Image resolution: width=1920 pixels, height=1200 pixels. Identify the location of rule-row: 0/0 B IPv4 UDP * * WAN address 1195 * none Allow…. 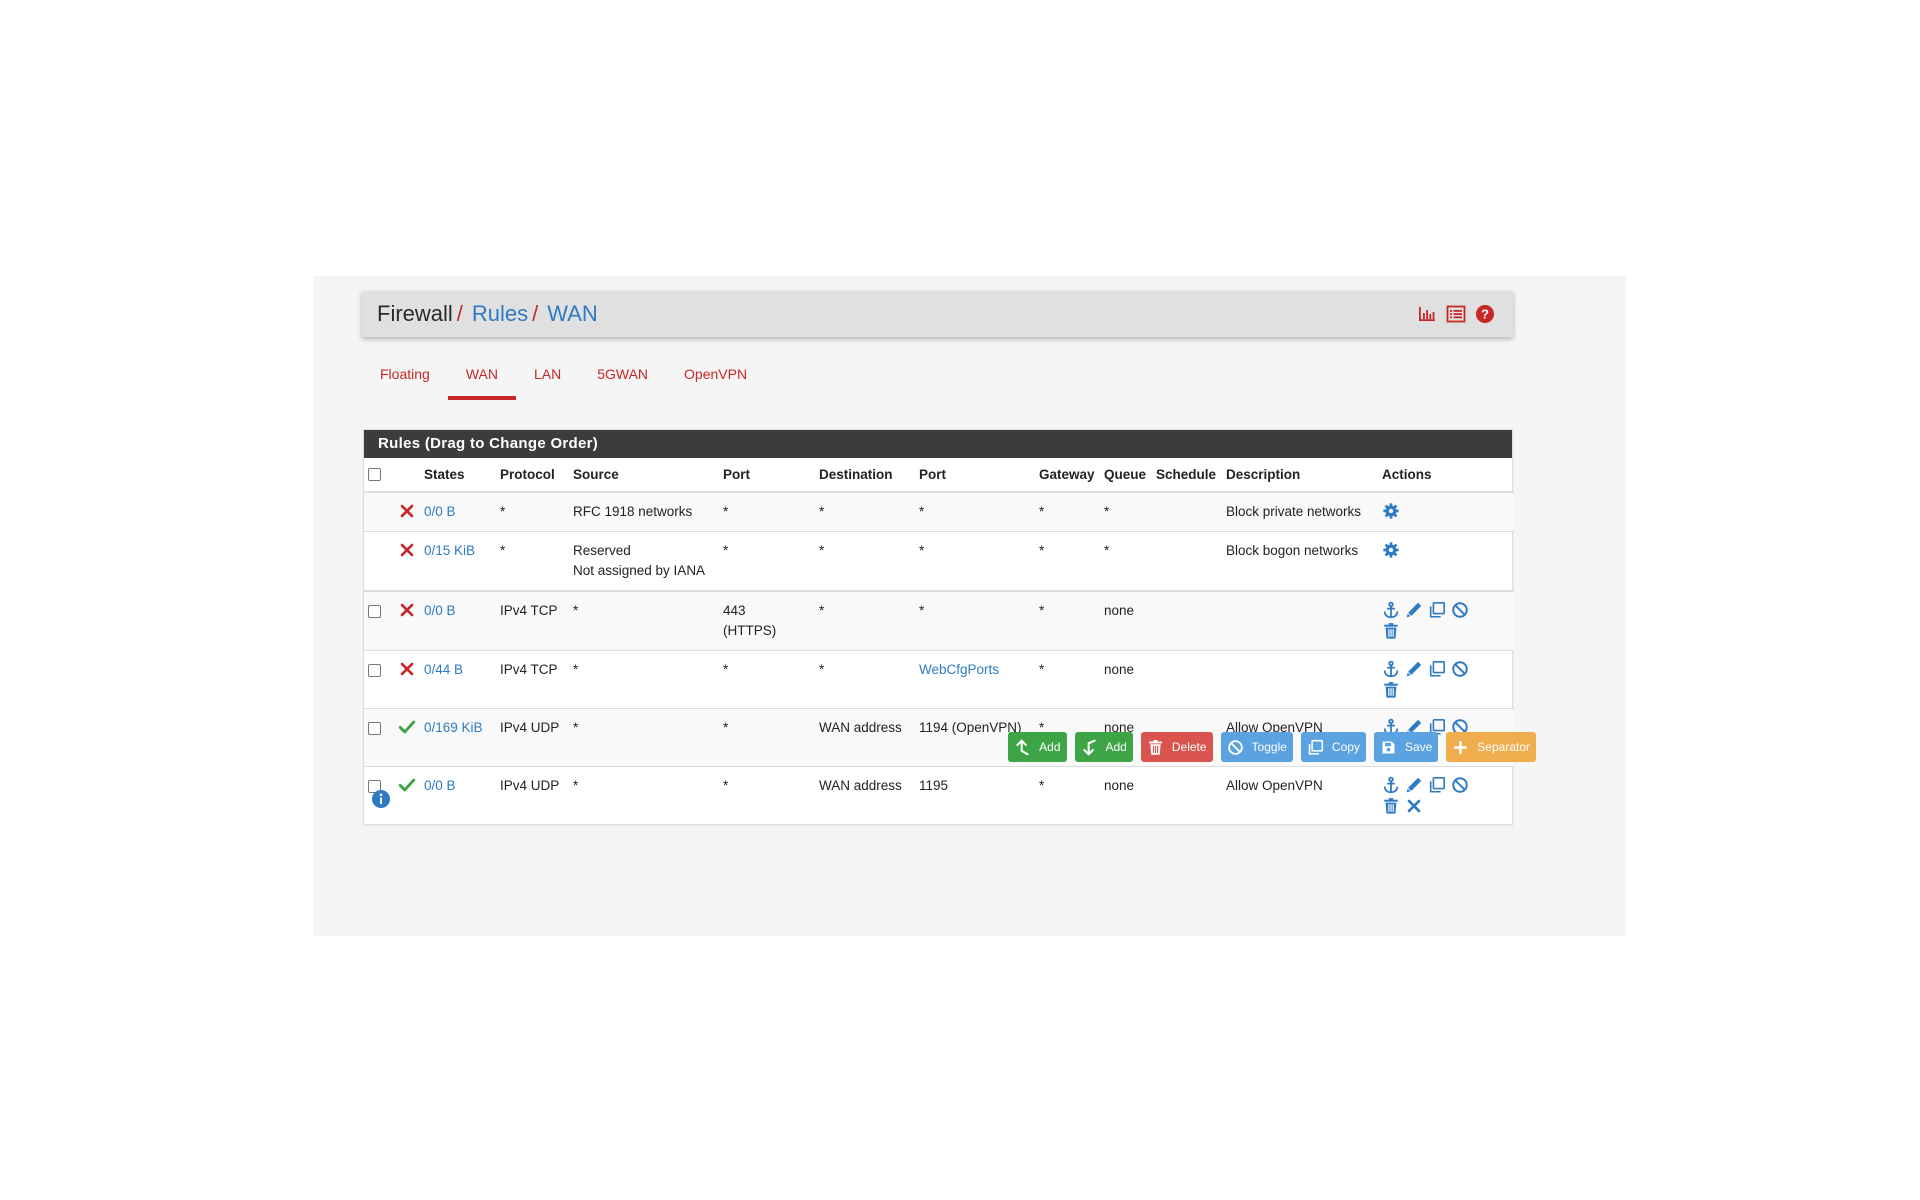
(939, 795).